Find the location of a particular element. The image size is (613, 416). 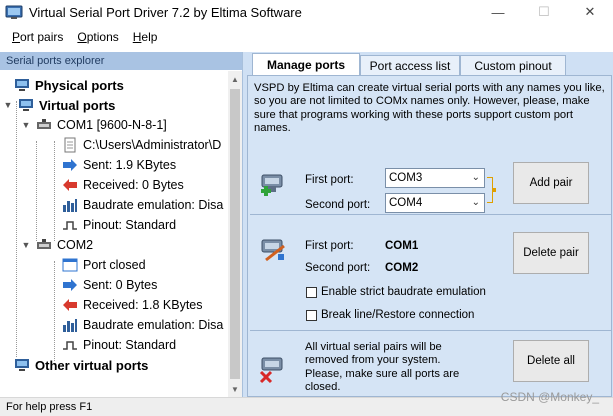

tree-item-label: Port closed is located at coordinates (114, 265).